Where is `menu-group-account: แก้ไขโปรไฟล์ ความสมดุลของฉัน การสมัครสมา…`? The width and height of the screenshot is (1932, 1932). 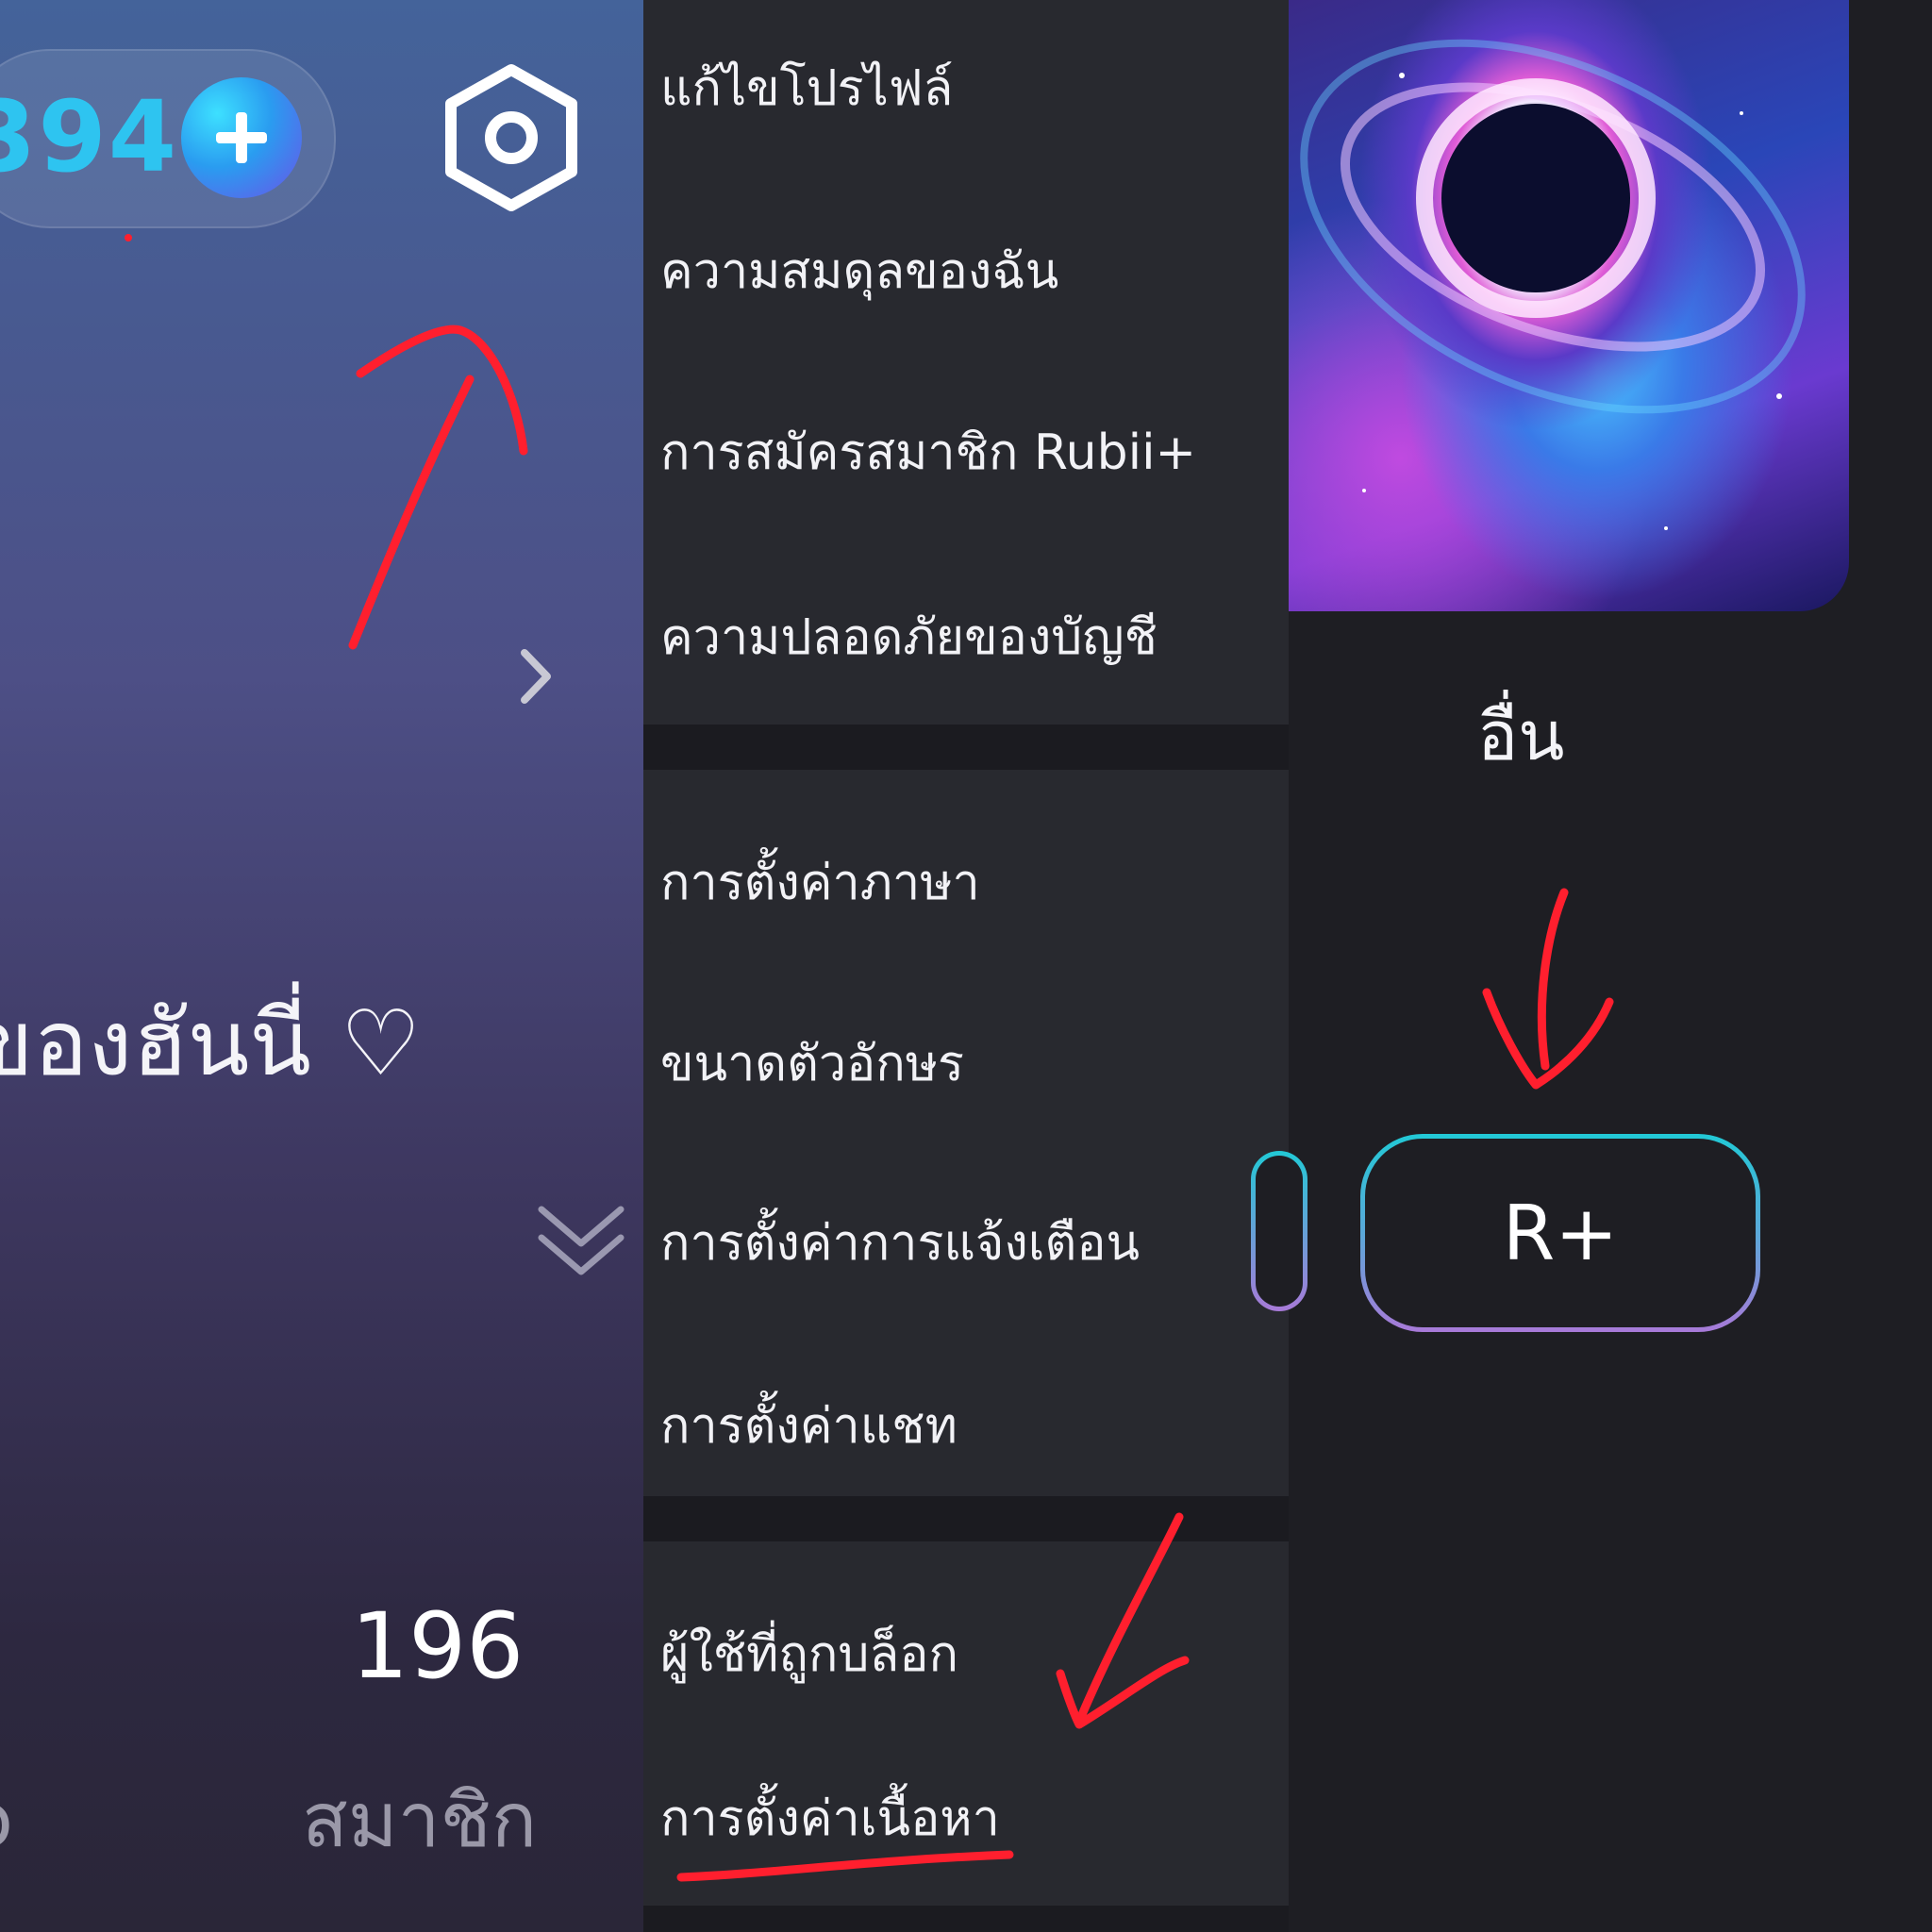 menu-group-account: แก้ไขโปรไฟล์ ความสมดุลของฉัน การสมัครสมา… is located at coordinates (966, 362).